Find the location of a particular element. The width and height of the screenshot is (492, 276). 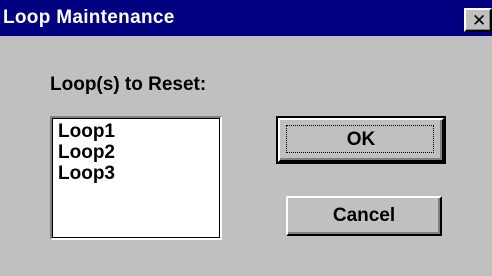

title-bar: Loop Maintenance ✕ is located at coordinates (246, 18).